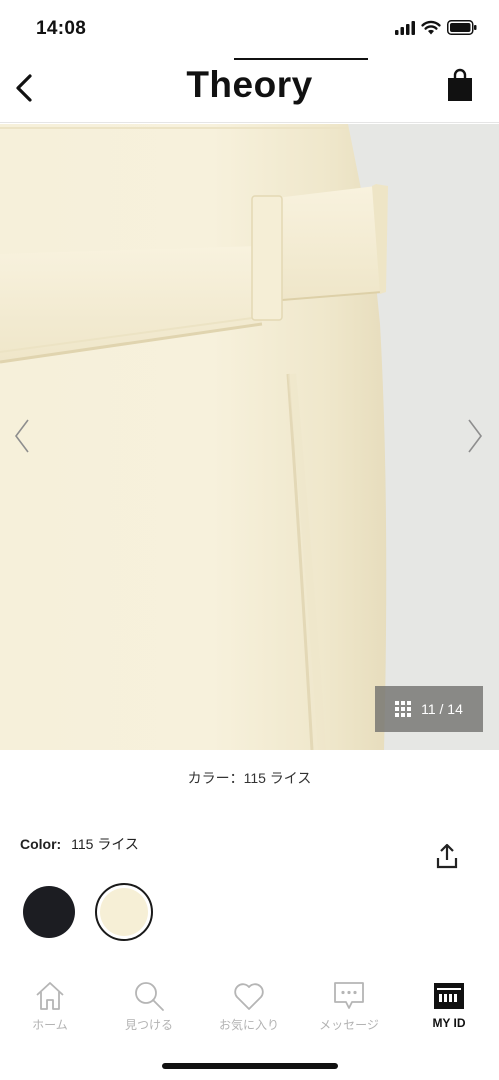 This screenshot has height=1080, width=499. What do you see at coordinates (61, 28) in the screenshot?
I see `status-time: 14:08` at bounding box center [61, 28].